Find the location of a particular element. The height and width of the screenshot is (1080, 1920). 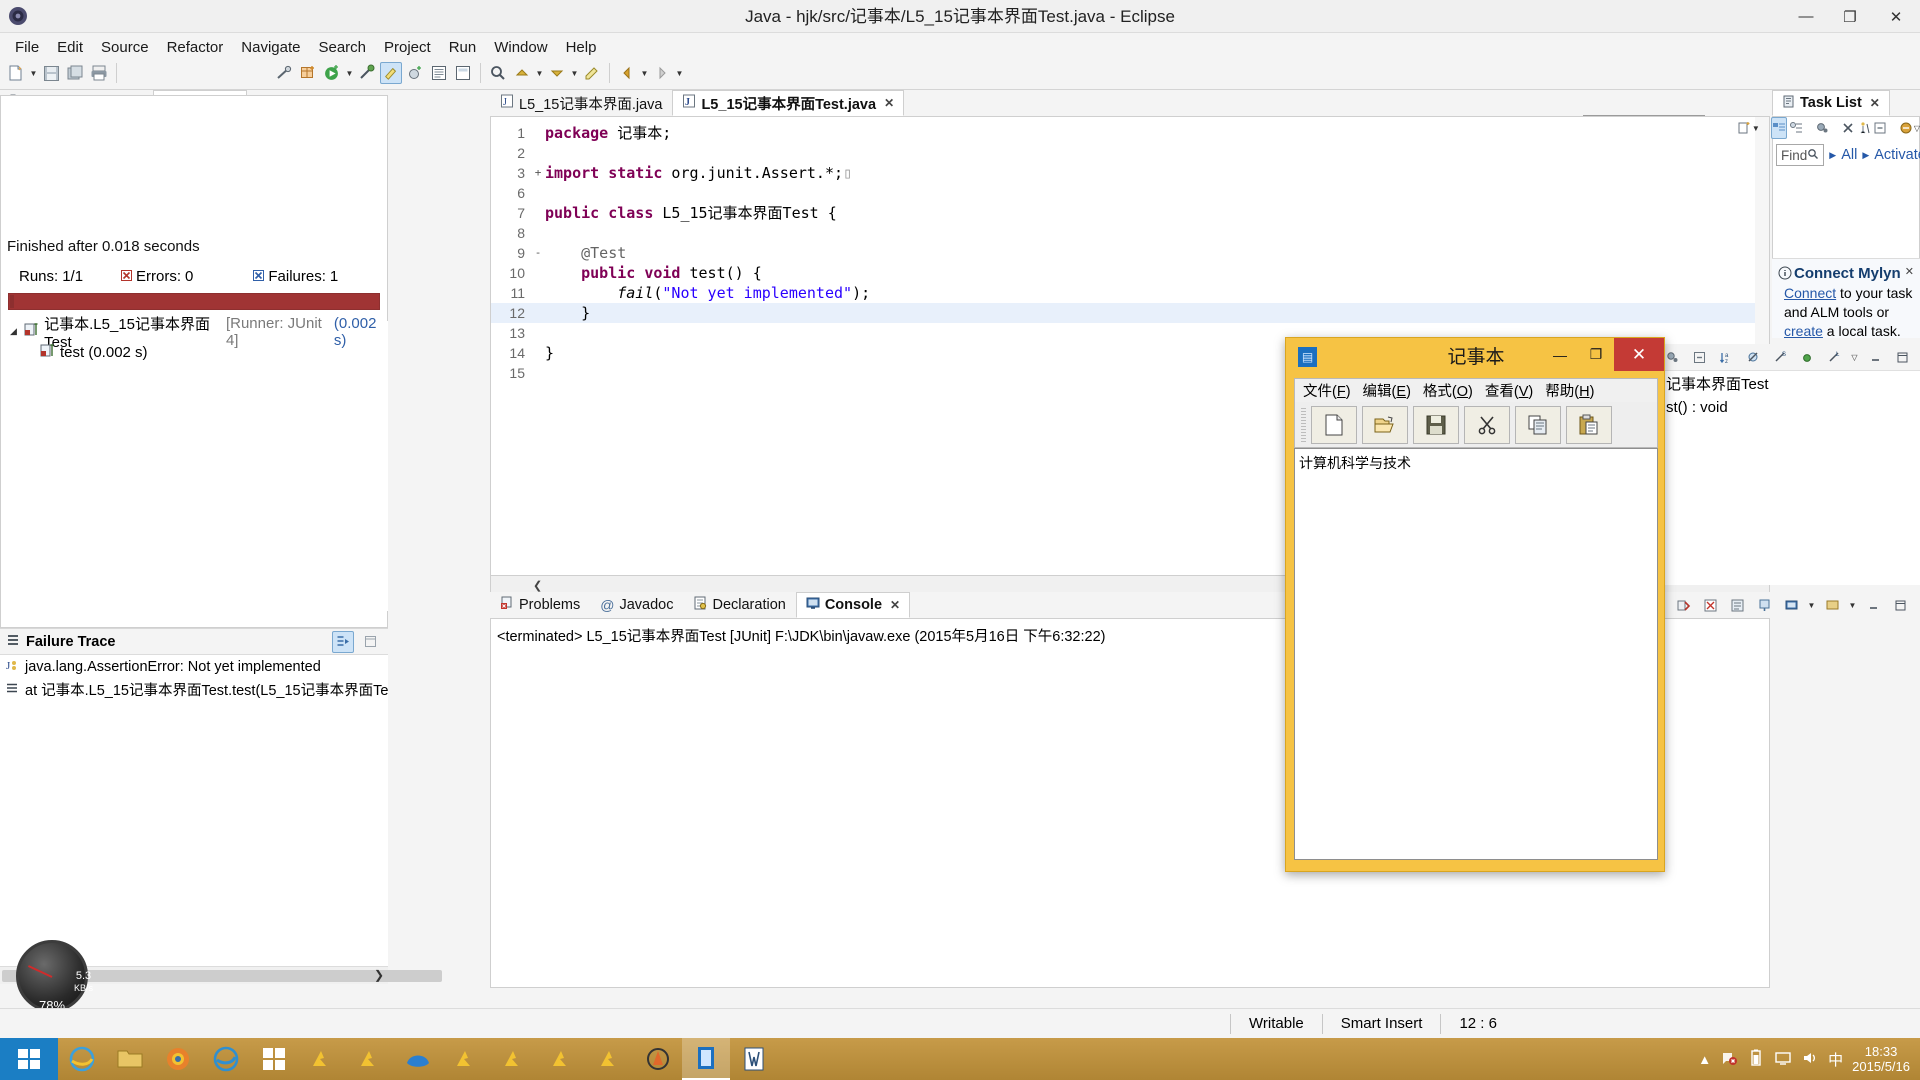

print-icon is located at coordinates (99, 73).